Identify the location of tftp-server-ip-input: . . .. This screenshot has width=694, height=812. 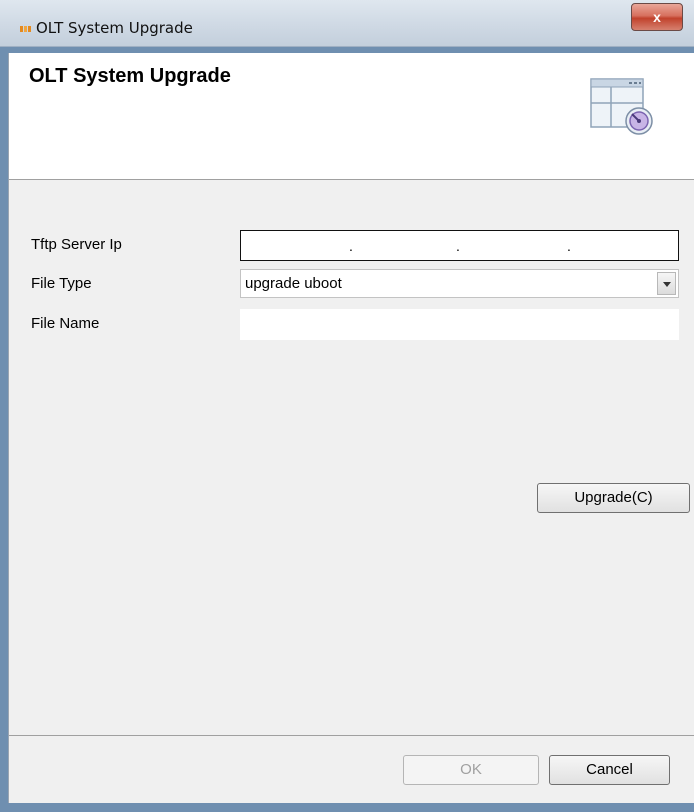
(459, 245).